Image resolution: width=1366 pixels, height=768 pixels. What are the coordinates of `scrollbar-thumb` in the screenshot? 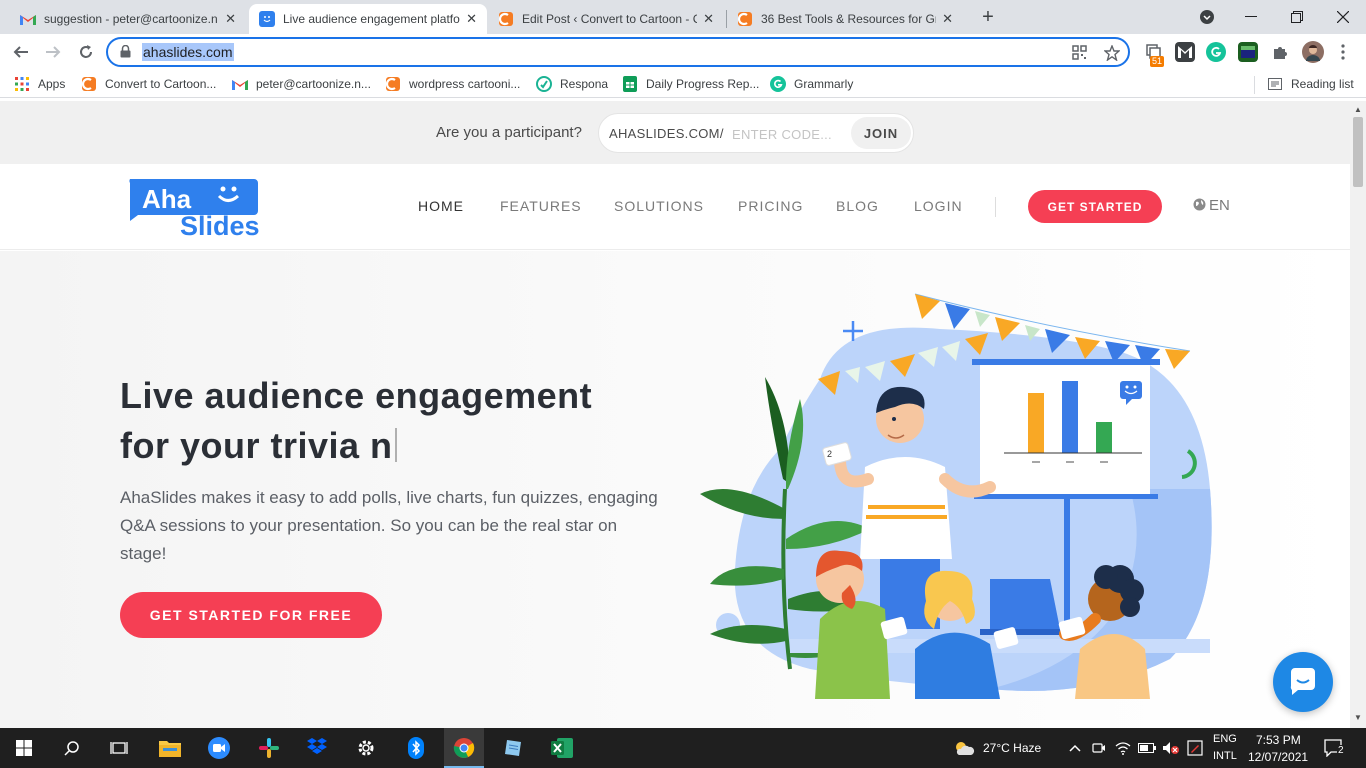 It's located at (1358, 152).